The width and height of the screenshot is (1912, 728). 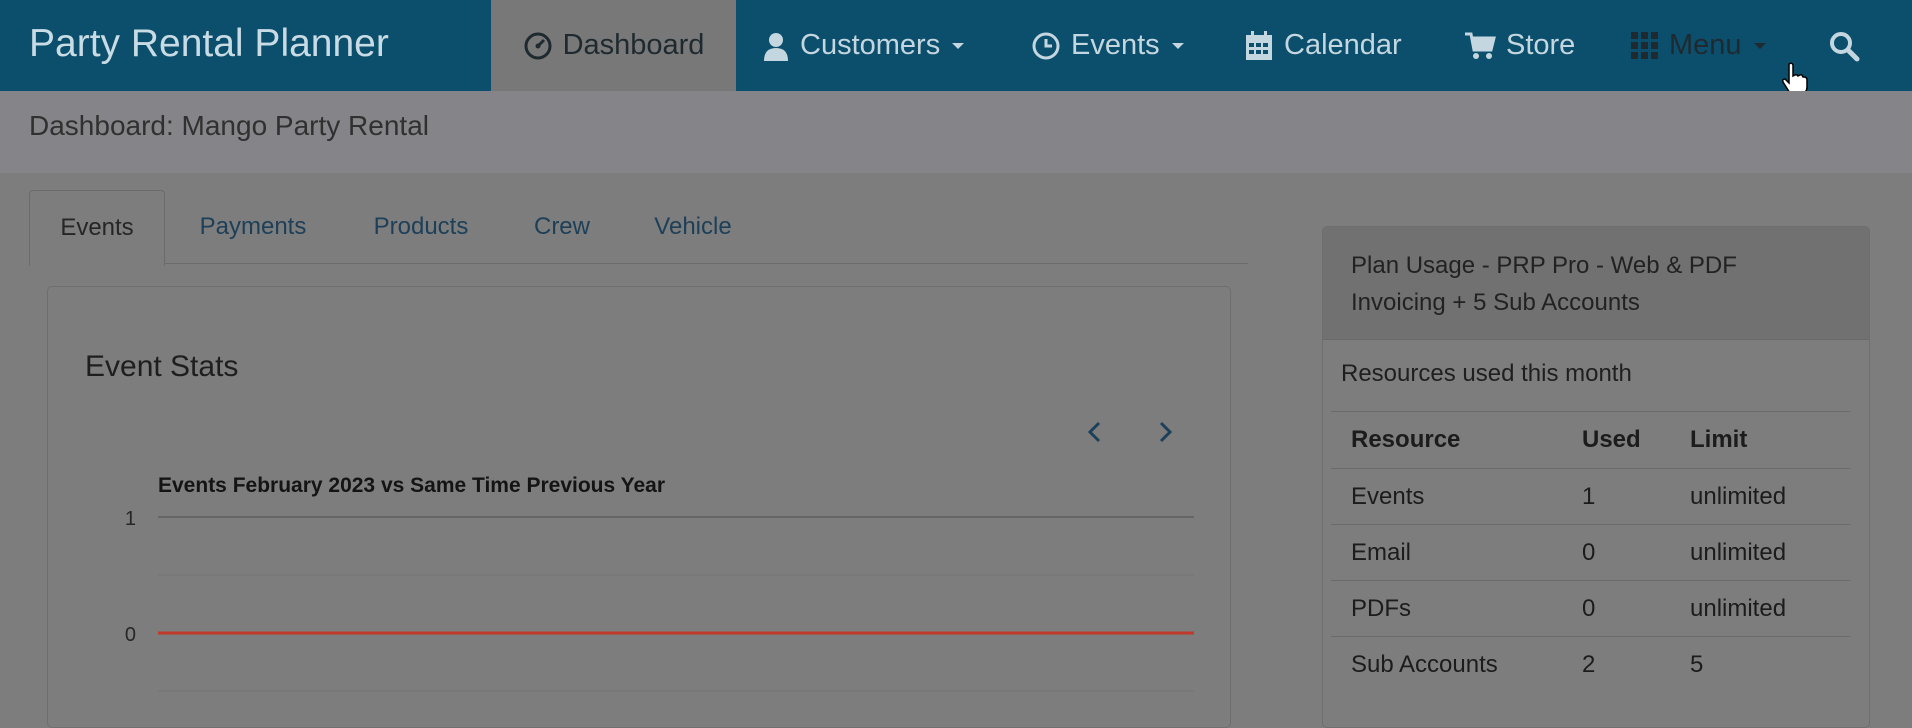 I want to click on event-stats-chart: 1 0, so click(x=659, y=600).